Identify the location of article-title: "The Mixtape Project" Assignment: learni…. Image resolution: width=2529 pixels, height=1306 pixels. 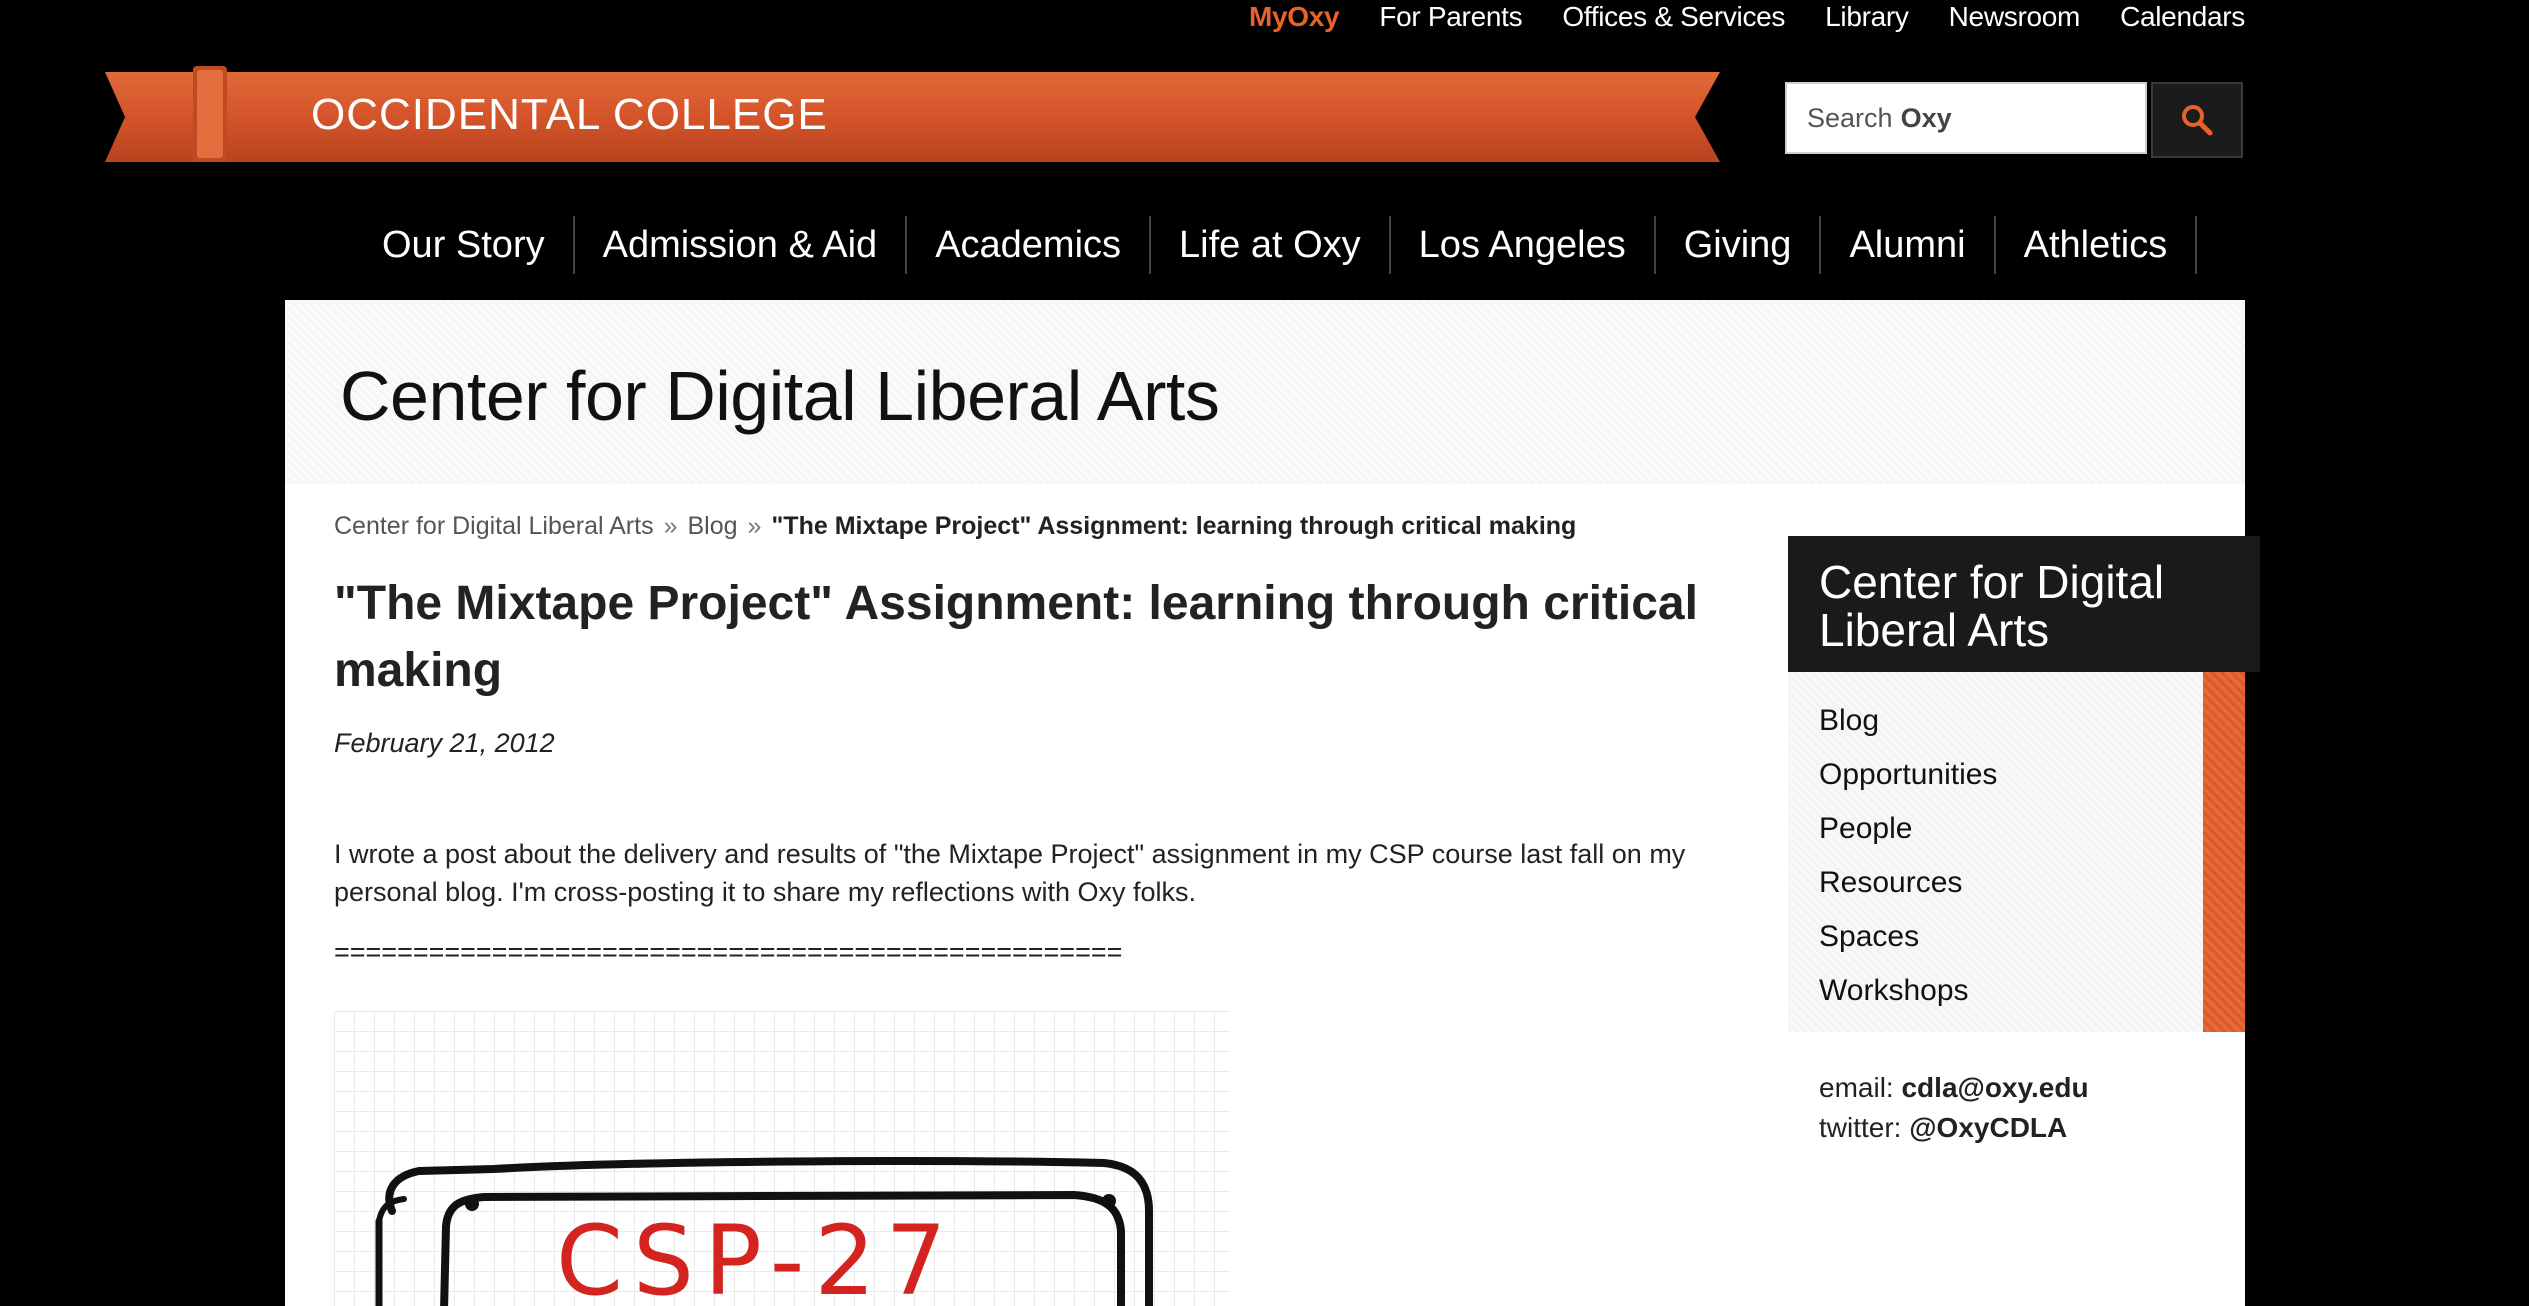
(1016, 637).